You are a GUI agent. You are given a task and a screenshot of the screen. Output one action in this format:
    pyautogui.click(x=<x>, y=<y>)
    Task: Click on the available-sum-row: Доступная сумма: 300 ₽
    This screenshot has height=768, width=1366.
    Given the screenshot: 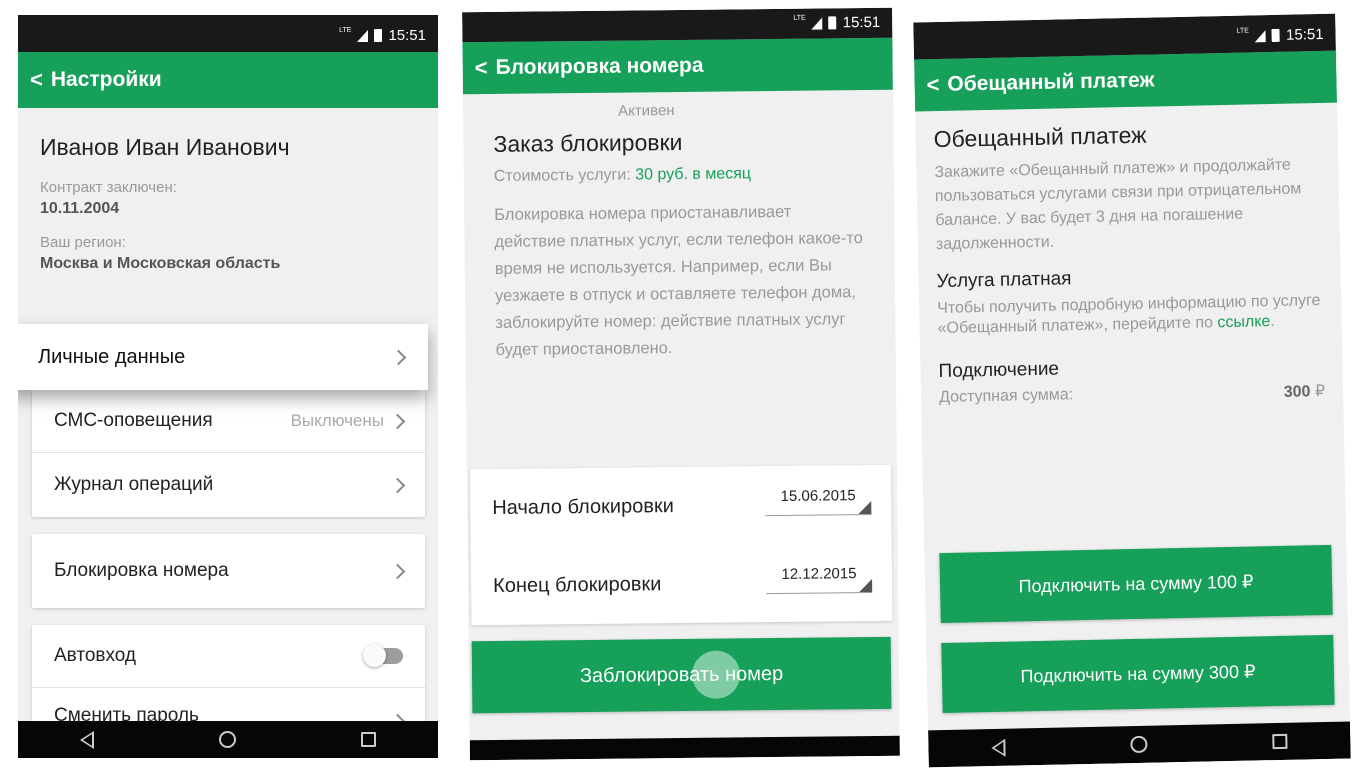 What is the action you would take?
    pyautogui.click(x=1132, y=395)
    